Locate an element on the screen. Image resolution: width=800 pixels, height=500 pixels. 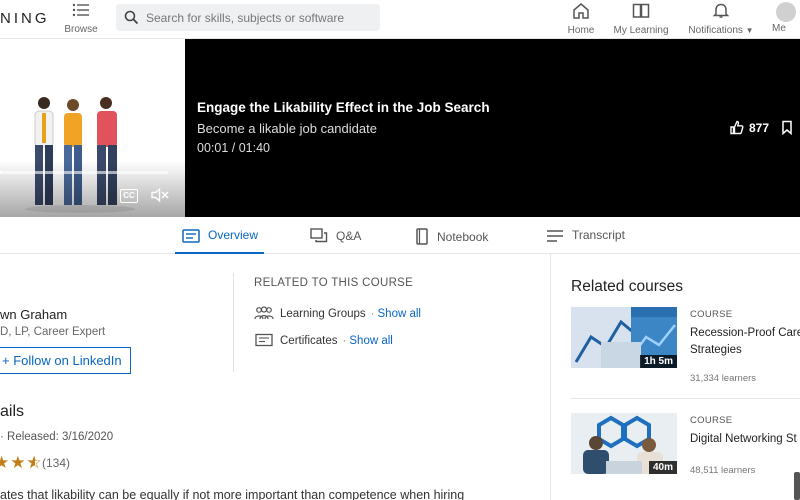
progress-fill is located at coordinates (1, 172).